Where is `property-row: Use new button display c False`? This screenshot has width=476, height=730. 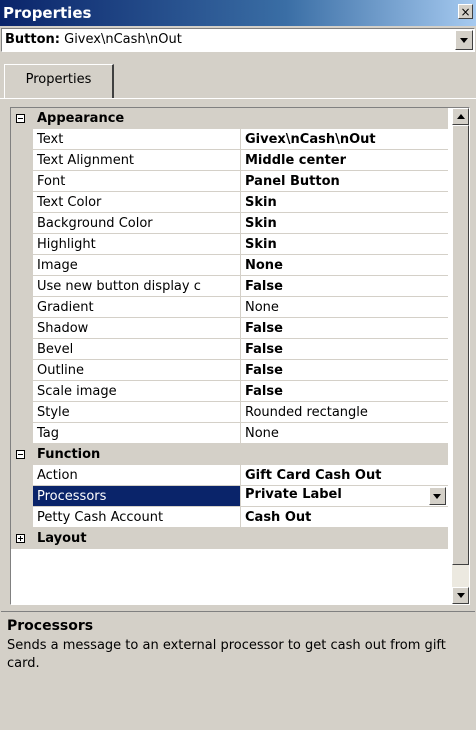
property-row: Use new button display c False is located at coordinates (229, 286).